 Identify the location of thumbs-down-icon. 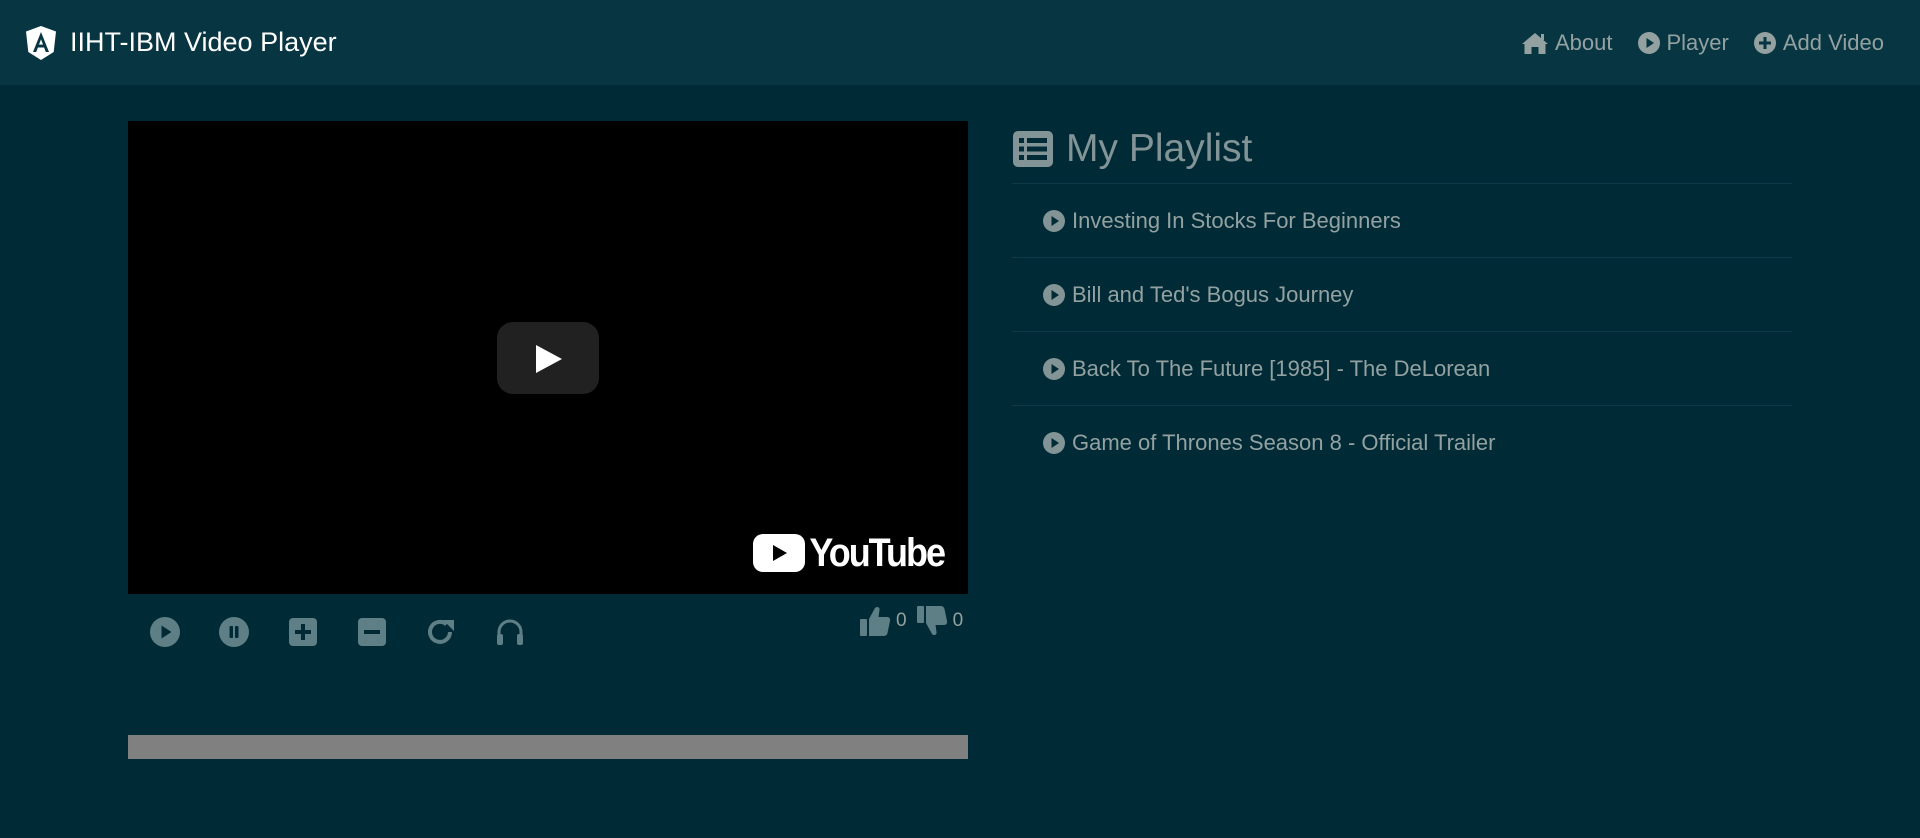
(931, 621).